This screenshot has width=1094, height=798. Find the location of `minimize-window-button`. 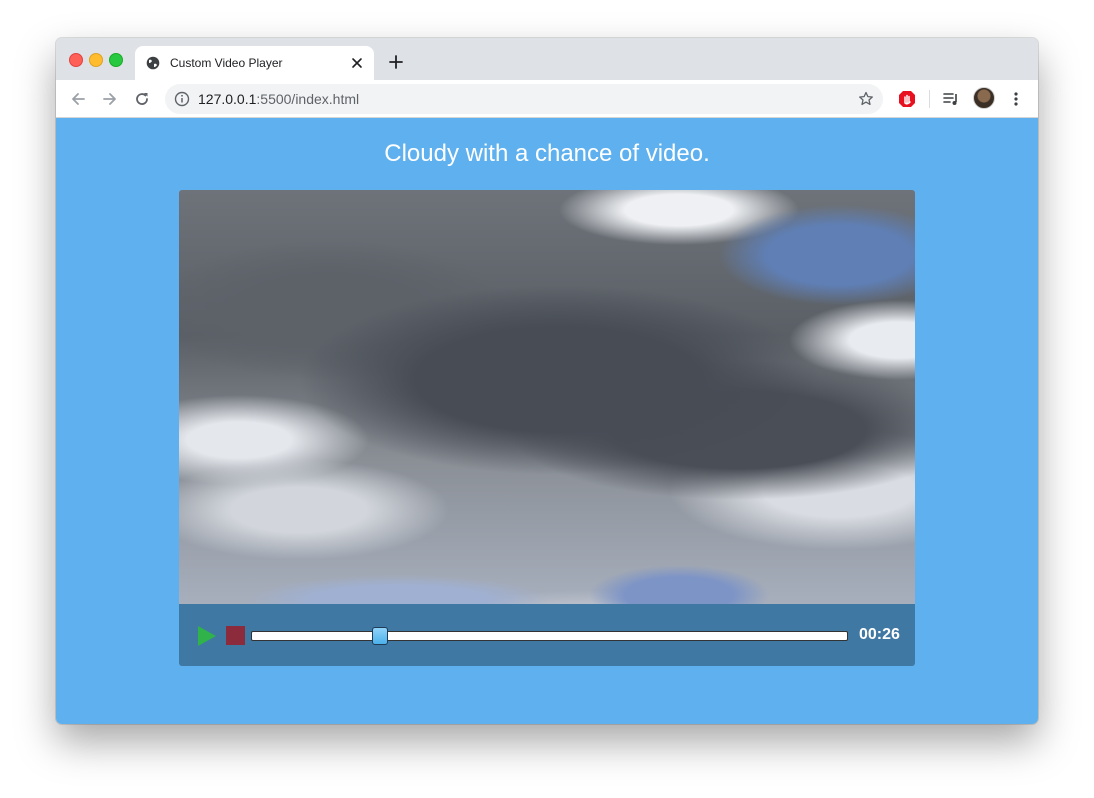

minimize-window-button is located at coordinates (96, 60).